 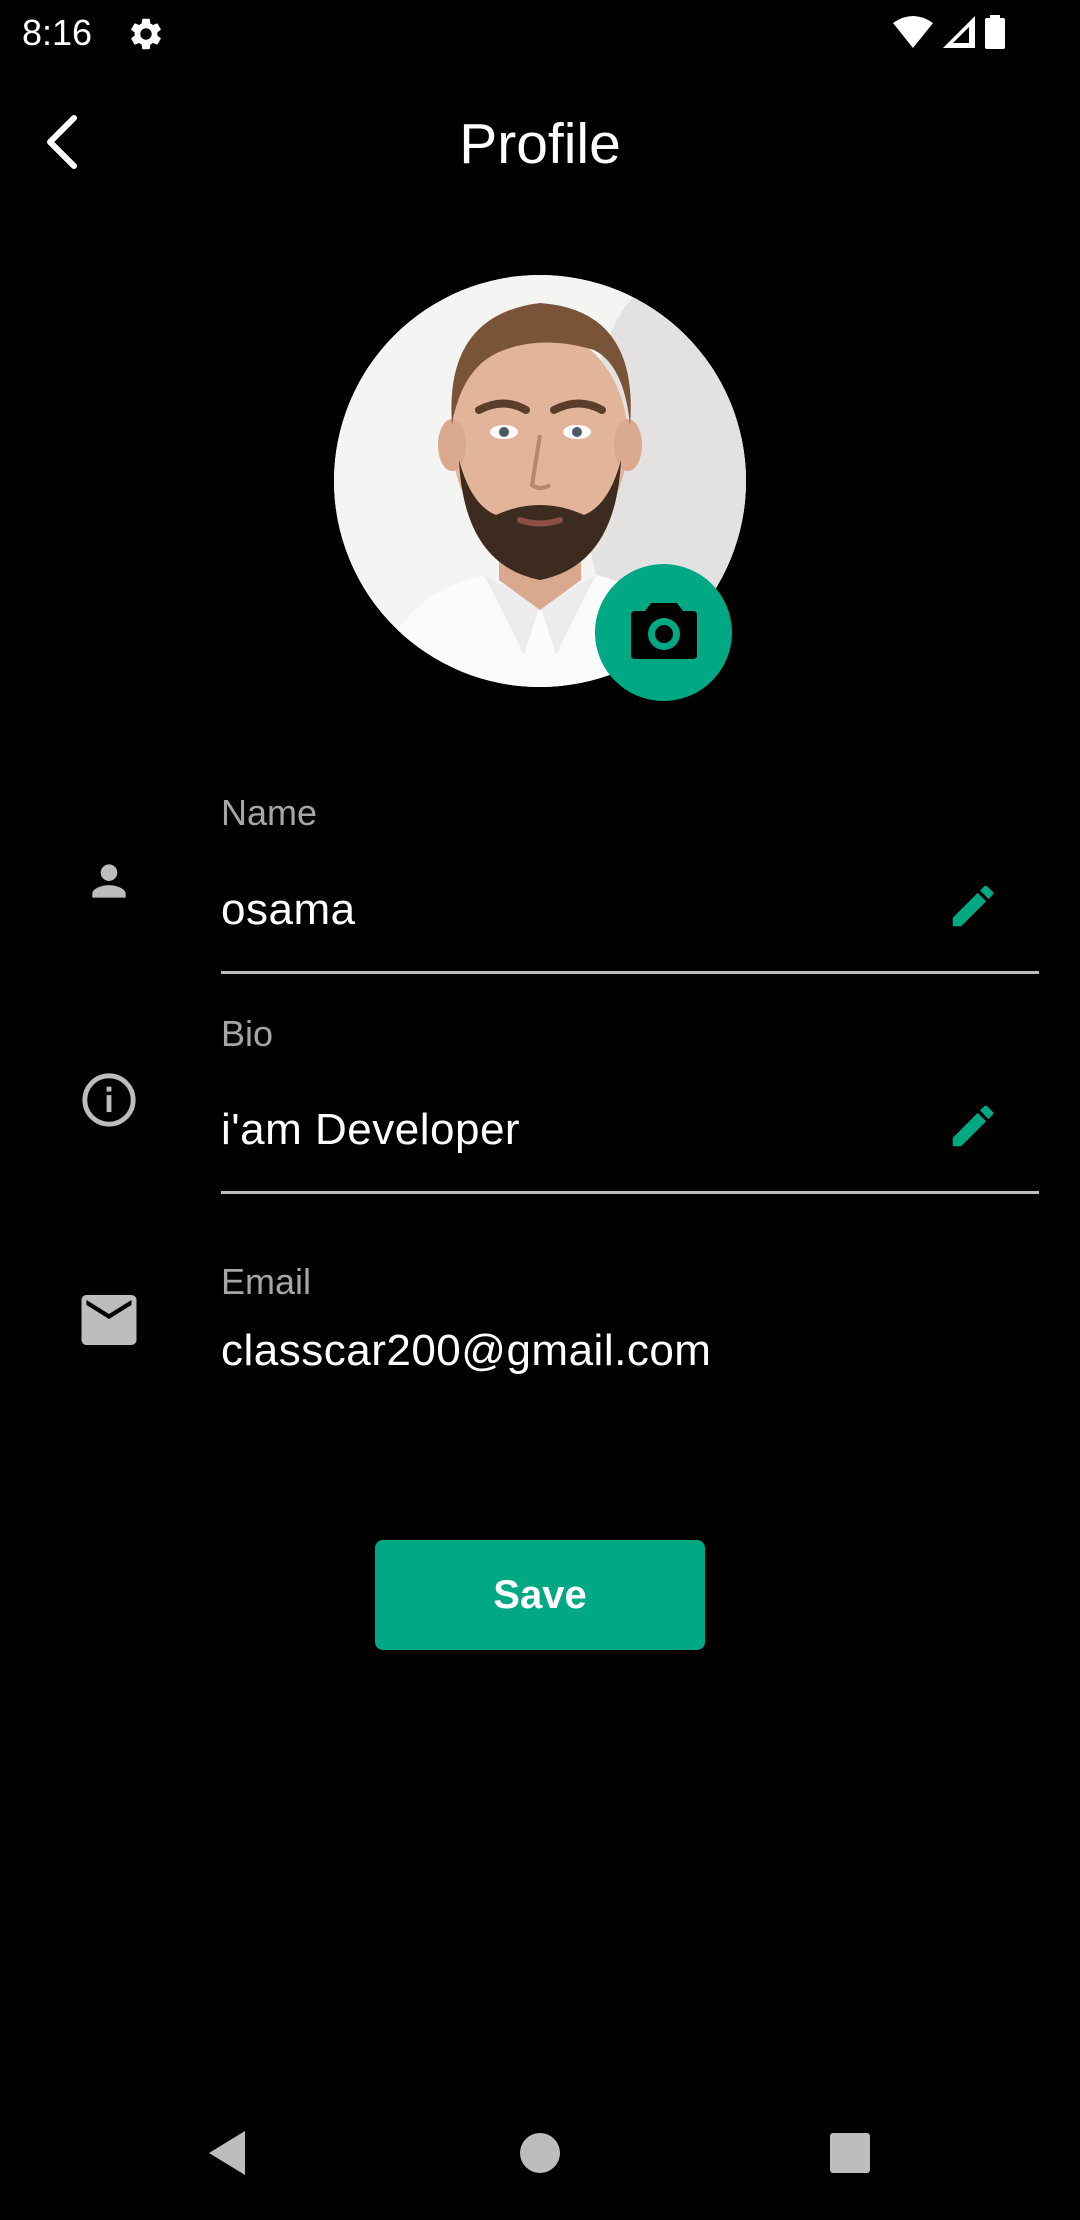 I want to click on change-photo-button, so click(x=663, y=632).